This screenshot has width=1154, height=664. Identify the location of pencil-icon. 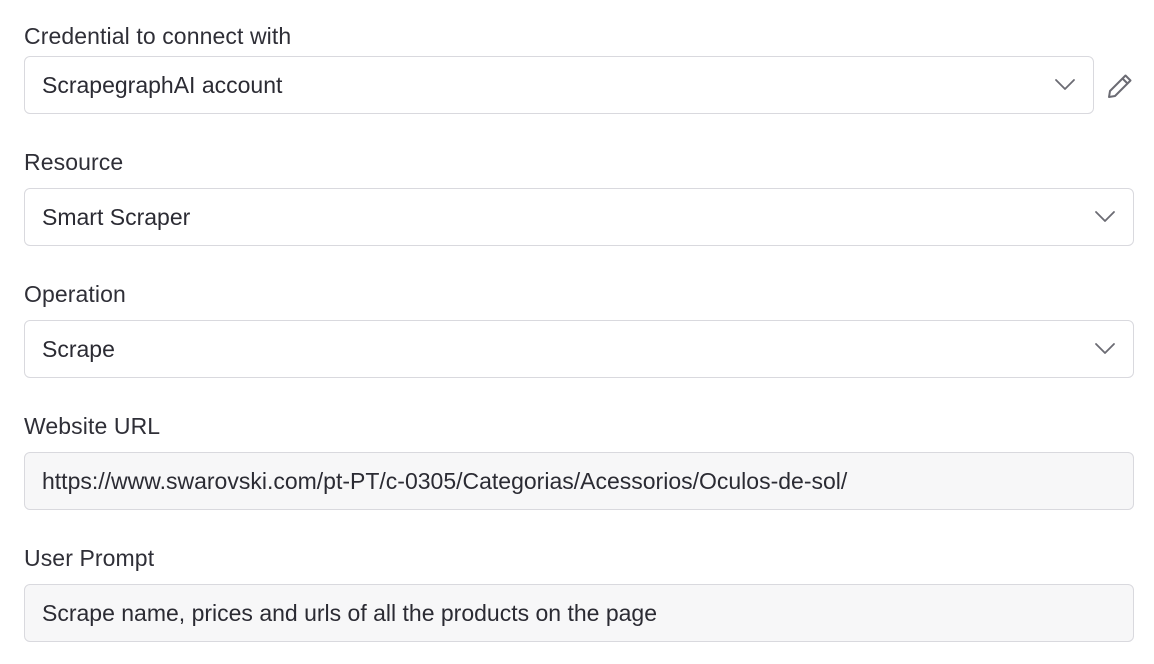
(1120, 86).